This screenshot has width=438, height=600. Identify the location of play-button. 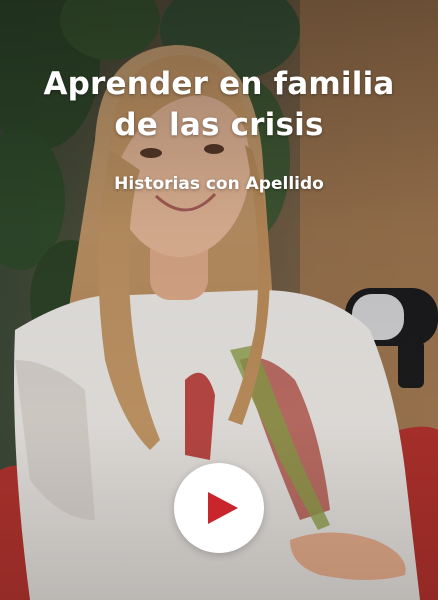
(219, 508).